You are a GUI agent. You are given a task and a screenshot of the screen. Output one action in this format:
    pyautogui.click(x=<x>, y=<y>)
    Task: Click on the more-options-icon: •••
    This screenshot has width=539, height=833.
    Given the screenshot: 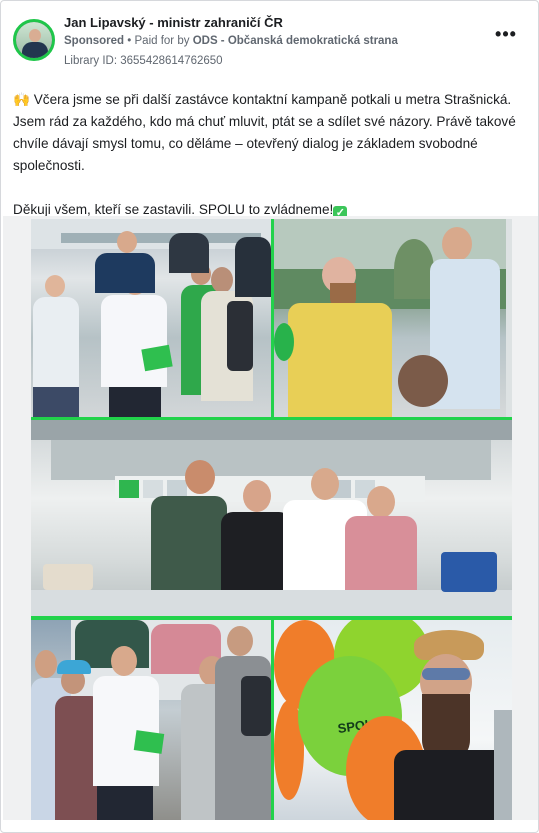 What is the action you would take?
    pyautogui.click(x=506, y=35)
    